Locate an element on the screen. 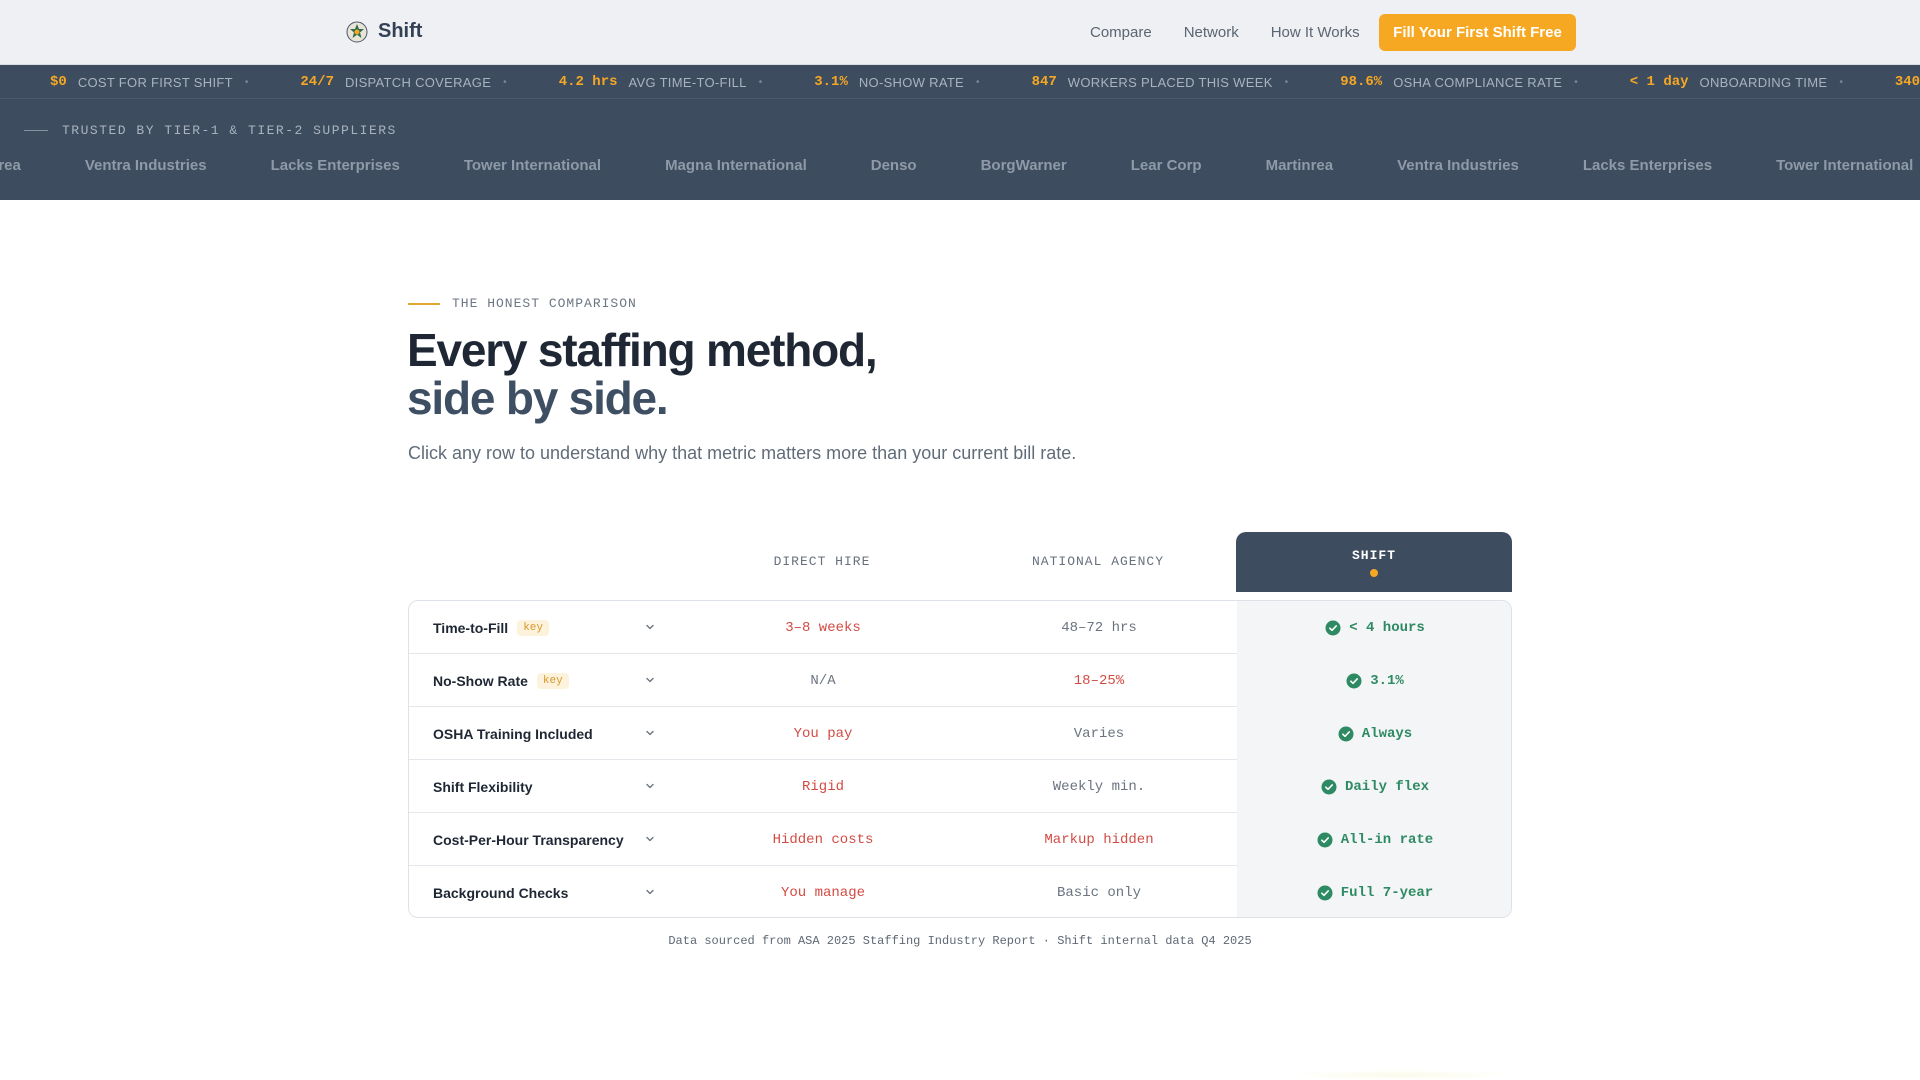  column-header-national-agency: NATIONAL AGENCY is located at coordinates (1098, 561).